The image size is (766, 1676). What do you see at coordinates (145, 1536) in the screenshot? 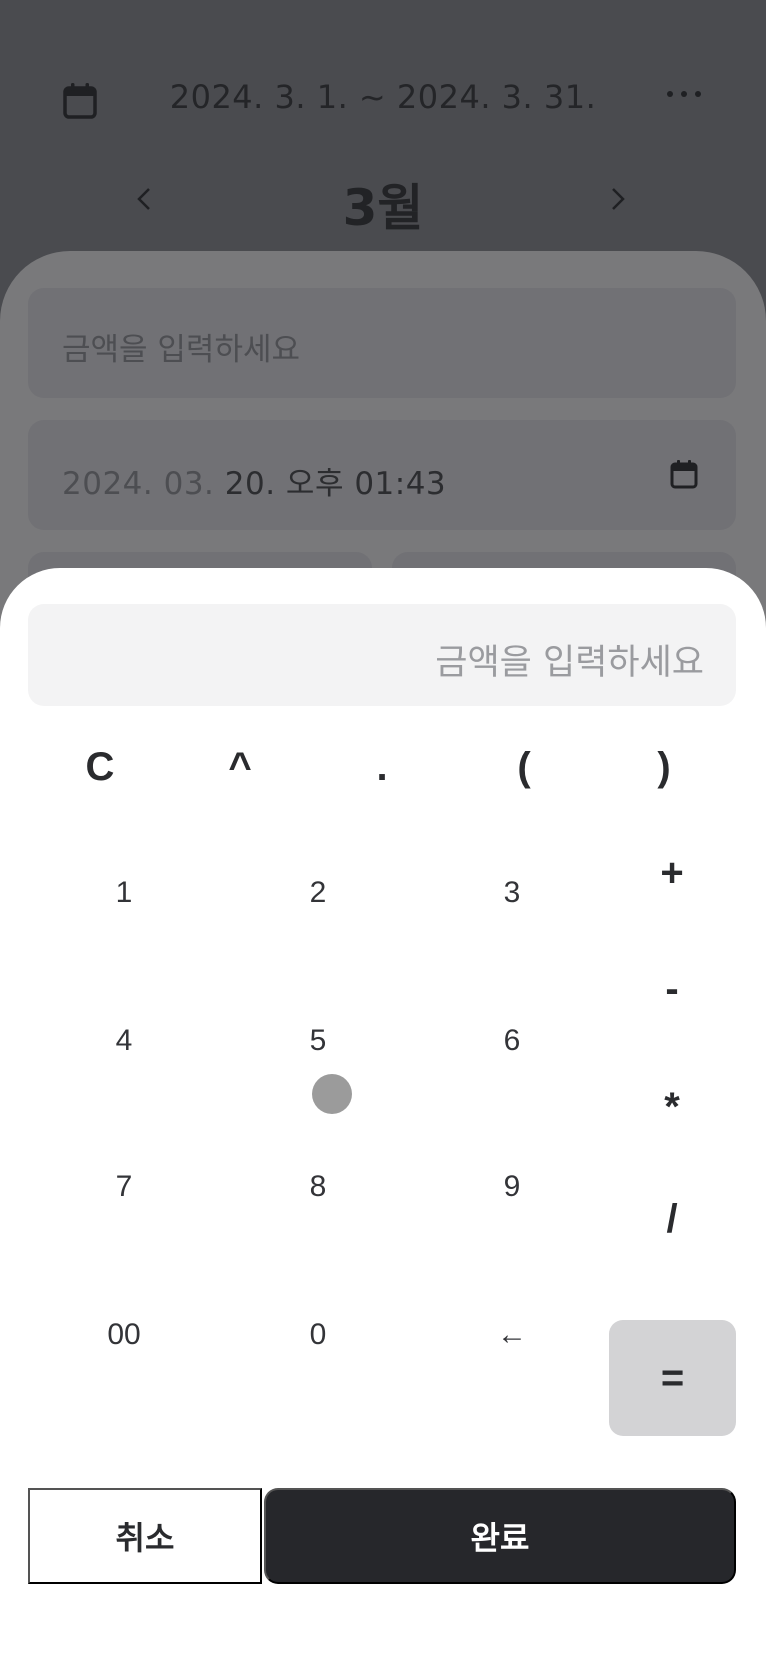
I see `cancel-button: 취소` at bounding box center [145, 1536].